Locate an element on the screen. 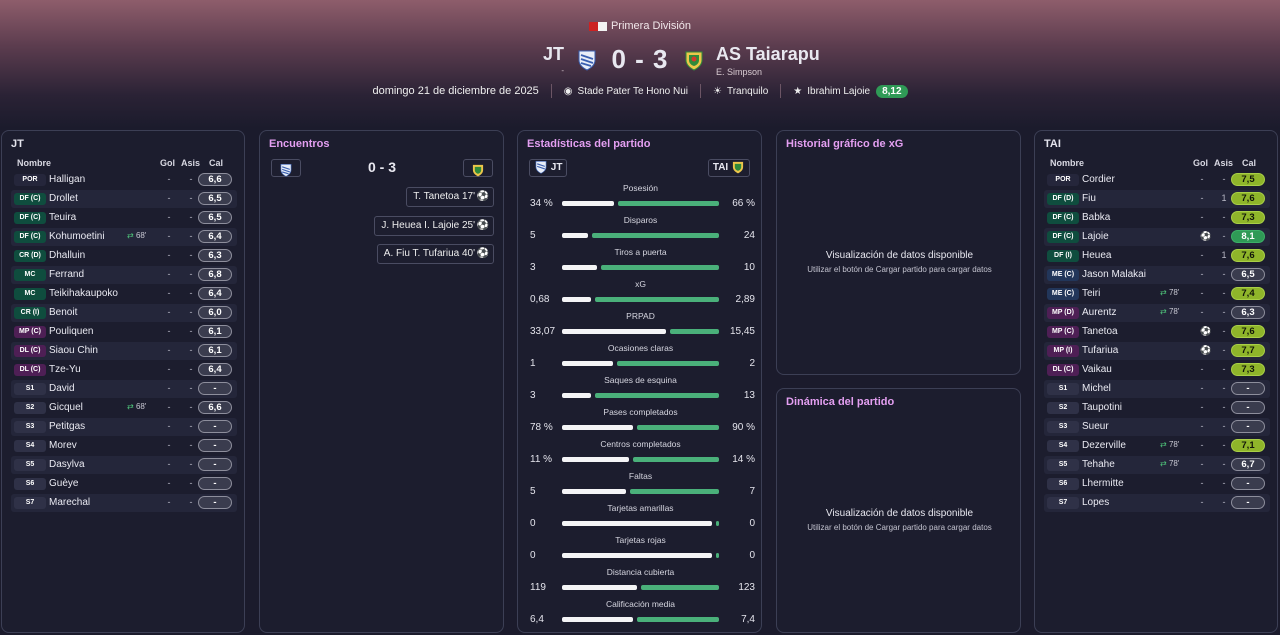 The height and width of the screenshot is (635, 1280). stat-home-value: 78 % is located at coordinates (541, 427).